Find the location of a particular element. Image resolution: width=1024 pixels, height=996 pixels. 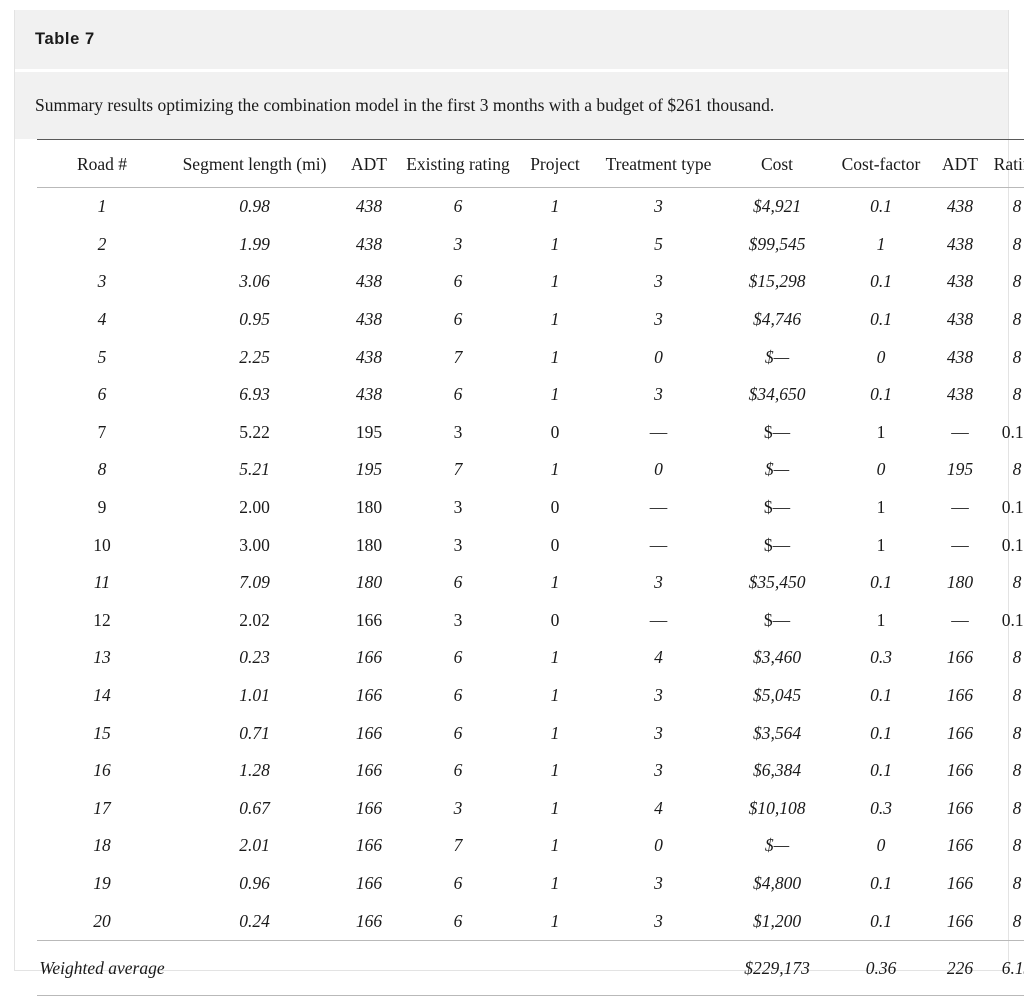

cell-road-number: 5 is located at coordinates (102, 356).